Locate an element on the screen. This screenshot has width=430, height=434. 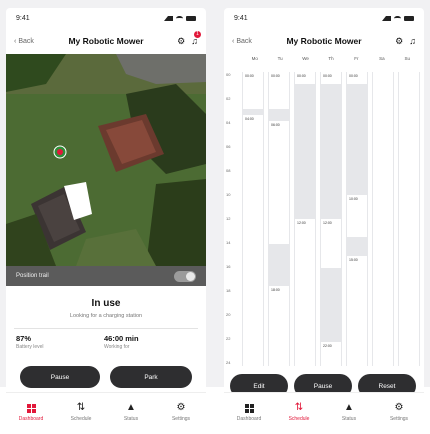
page-title: My Robotic Mower is located at coordinates (324, 41).